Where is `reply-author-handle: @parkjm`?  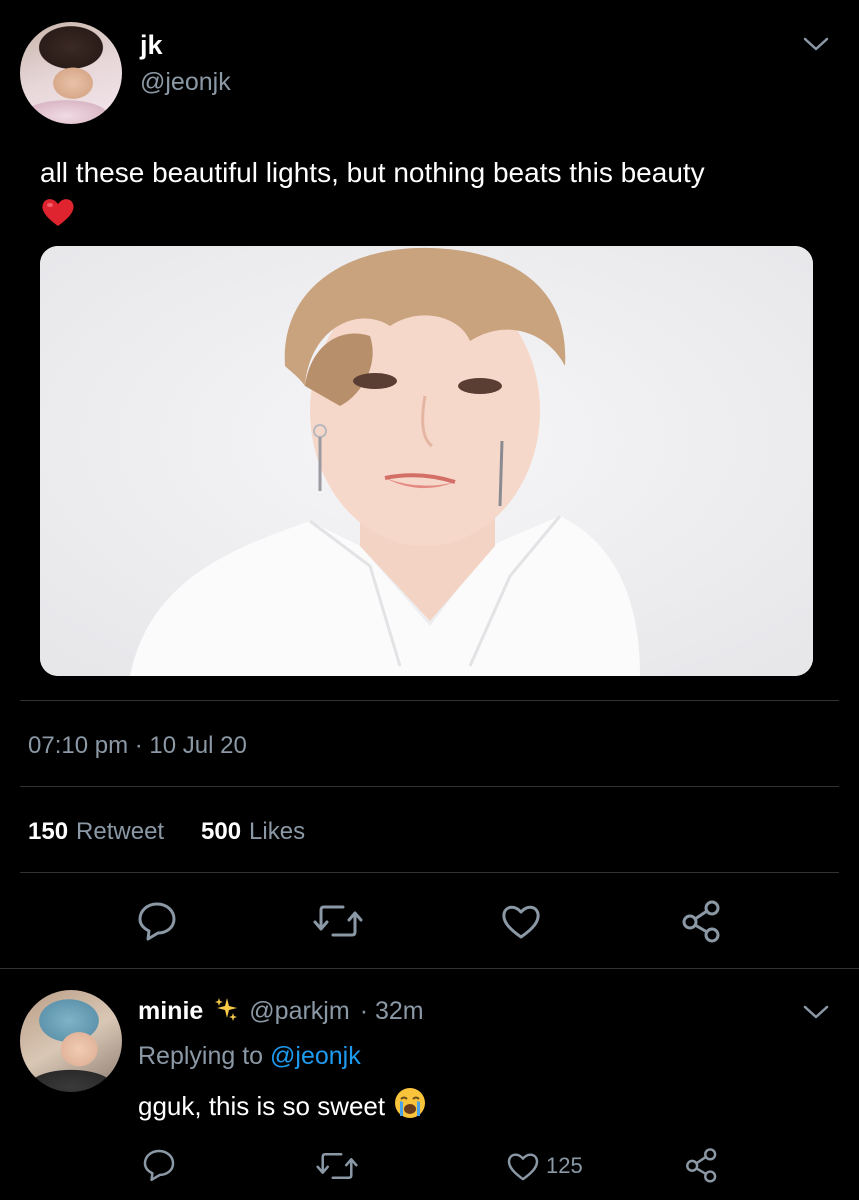 reply-author-handle: @parkjm is located at coordinates (299, 1011).